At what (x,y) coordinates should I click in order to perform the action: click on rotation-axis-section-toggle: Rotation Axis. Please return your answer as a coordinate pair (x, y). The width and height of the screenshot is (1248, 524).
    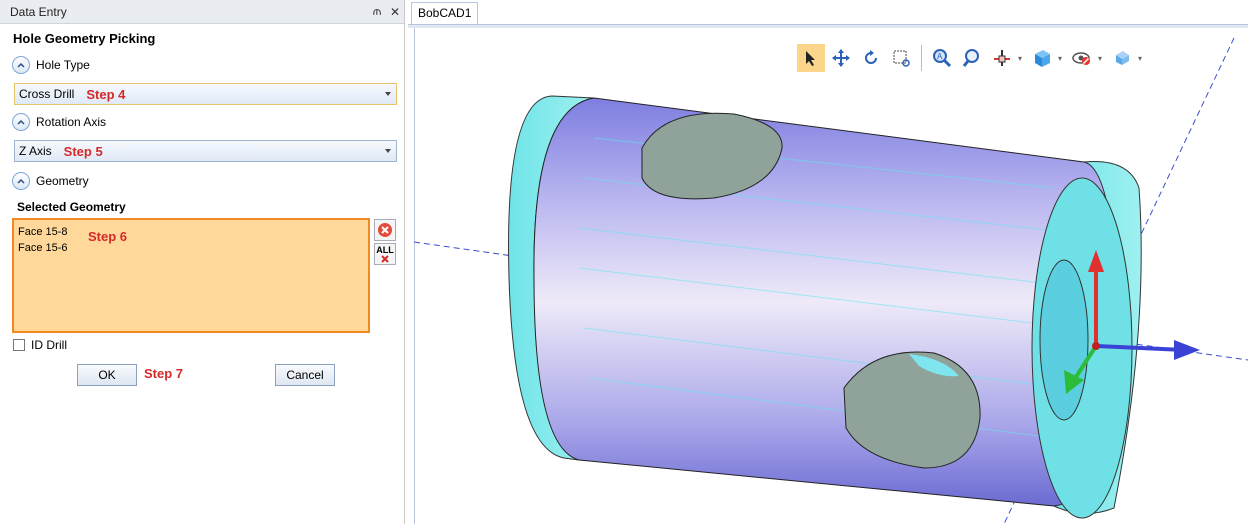
    Looking at the image, I should click on (59, 122).